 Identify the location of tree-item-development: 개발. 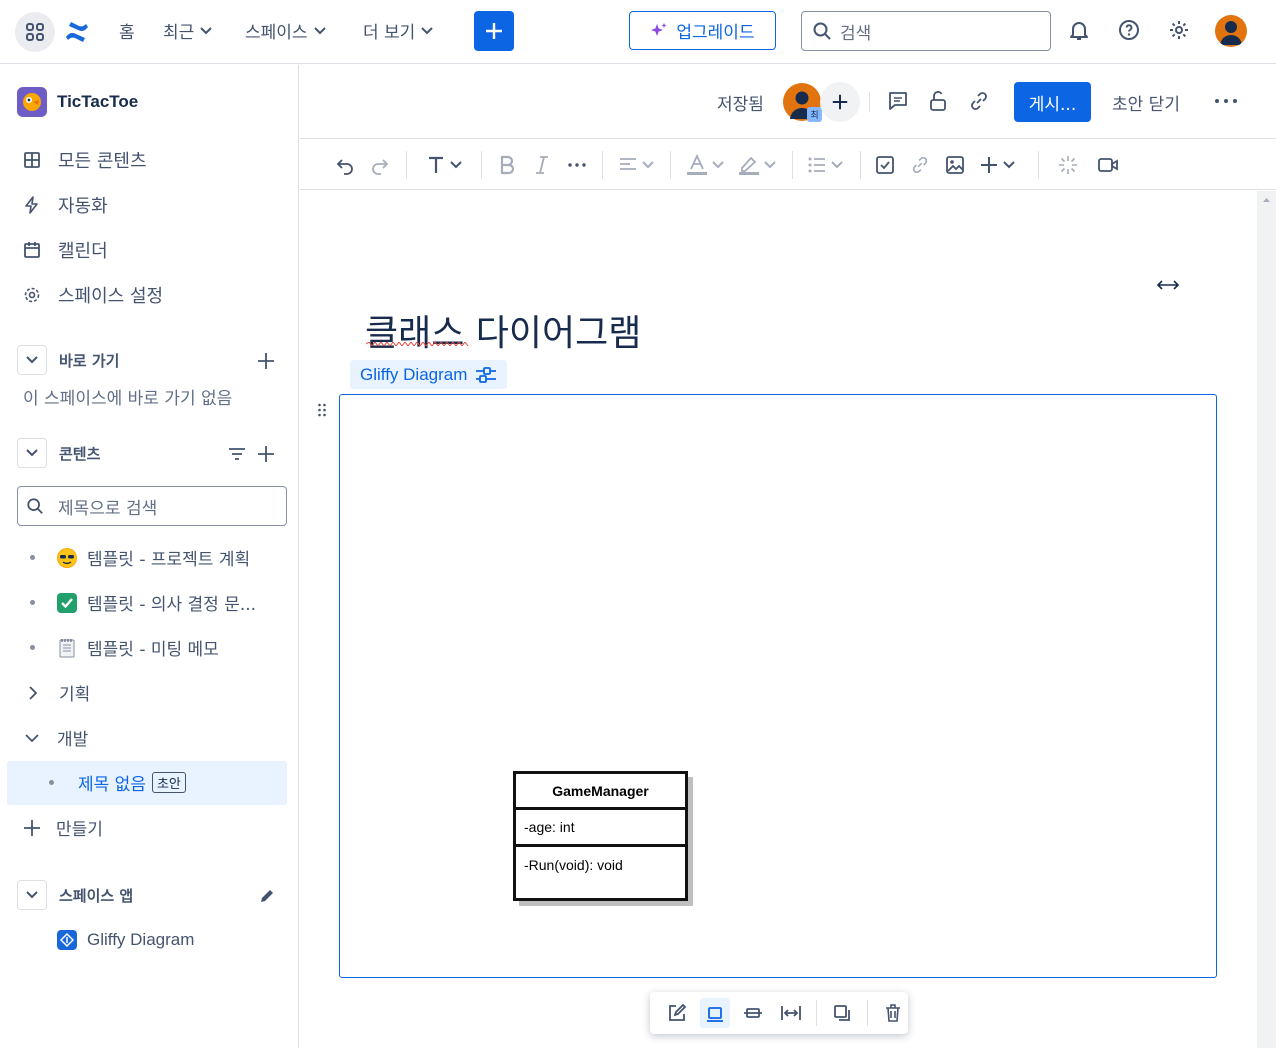
(56, 737).